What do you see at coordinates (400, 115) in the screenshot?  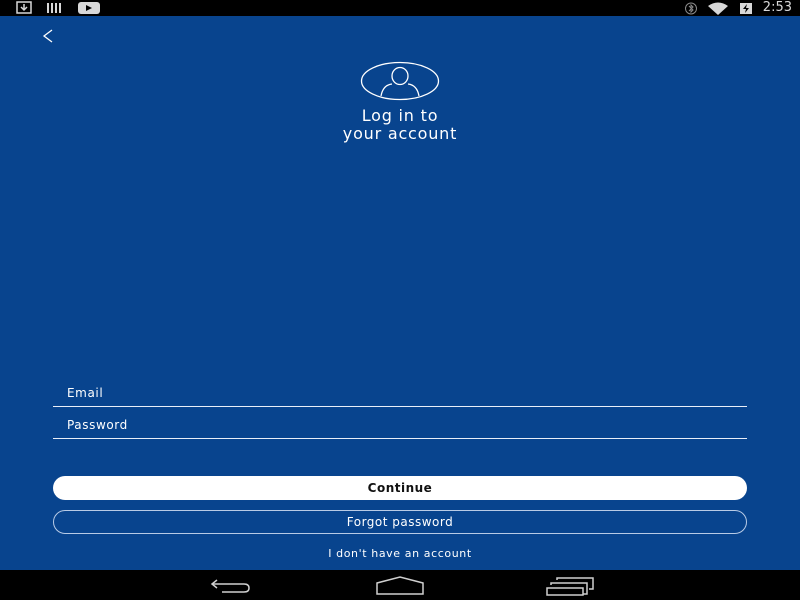 I see `page-title-line1: Log in to` at bounding box center [400, 115].